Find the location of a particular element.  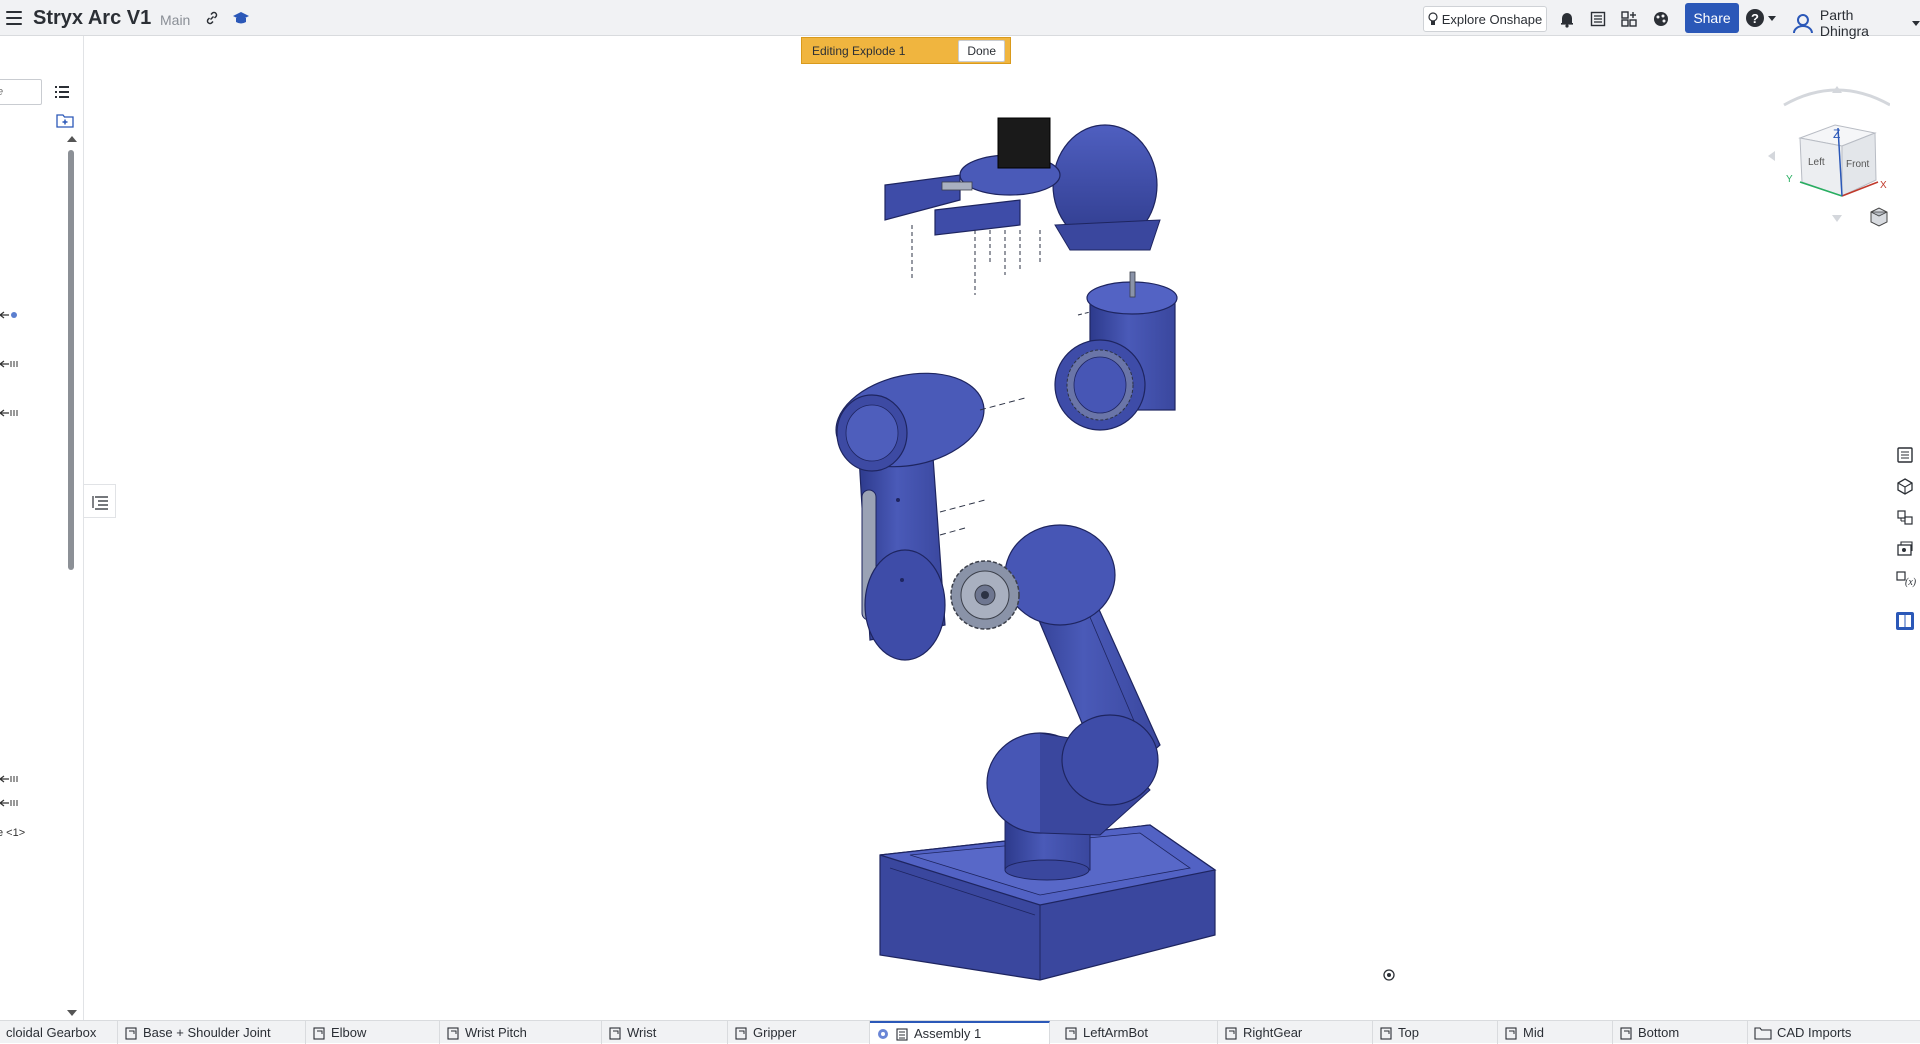

scroll-down-arrow is located at coordinates (72, 1013).